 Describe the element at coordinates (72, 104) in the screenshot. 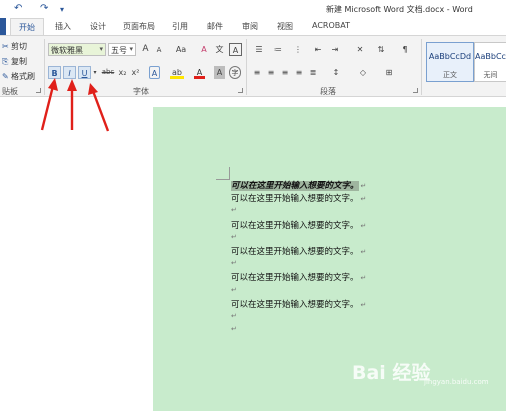

I see `arrow-to-italic` at that location.